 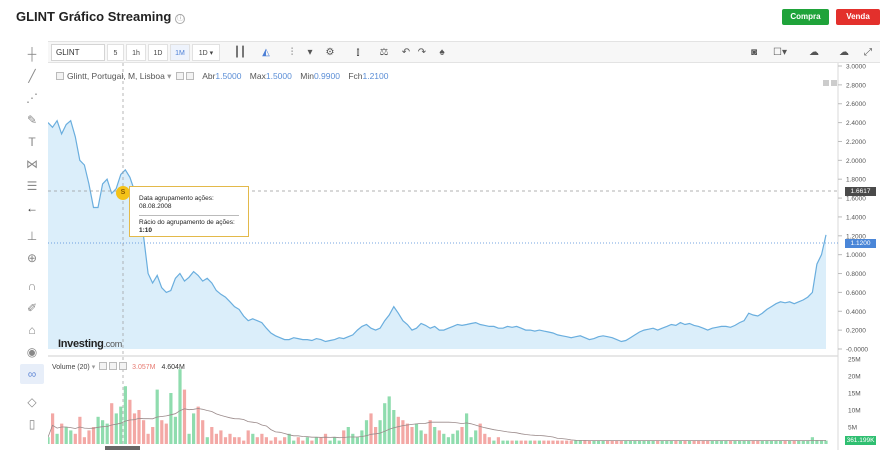 I want to click on chart-type-dropdown-icon: ▾, so click(x=310, y=52).